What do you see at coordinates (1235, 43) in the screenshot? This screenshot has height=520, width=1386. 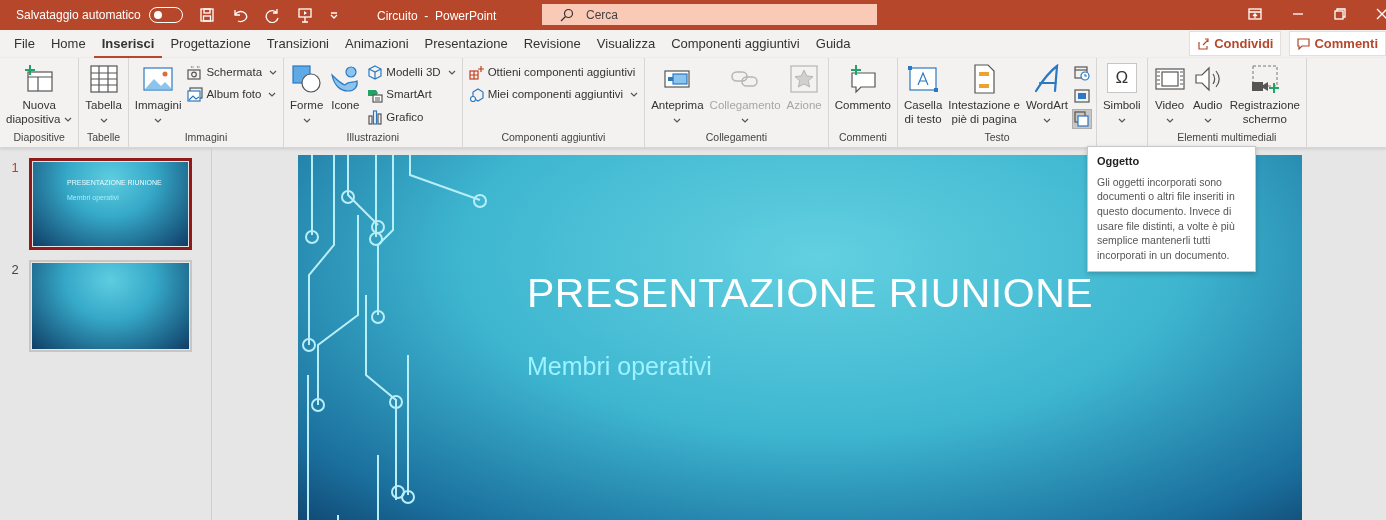 I see `share-button: Condividi` at bounding box center [1235, 43].